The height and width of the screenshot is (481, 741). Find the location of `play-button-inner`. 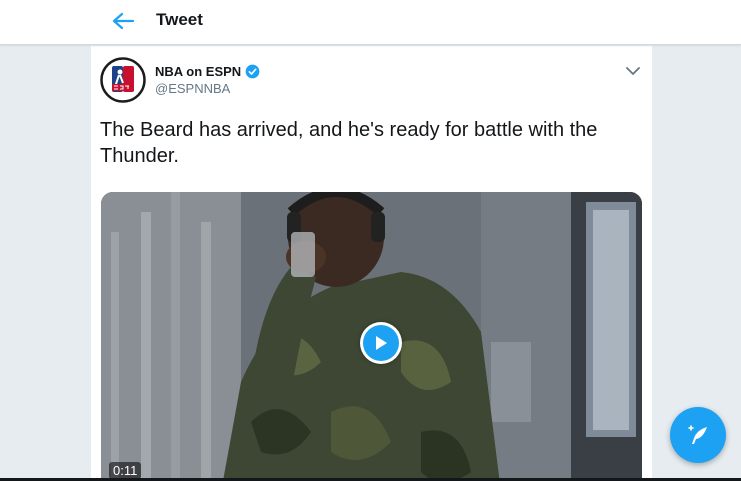

play-button-inner is located at coordinates (381, 343).